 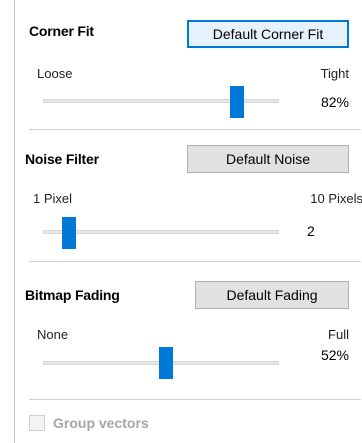 What do you see at coordinates (311, 231) in the screenshot?
I see `noise-filter-value: 2` at bounding box center [311, 231].